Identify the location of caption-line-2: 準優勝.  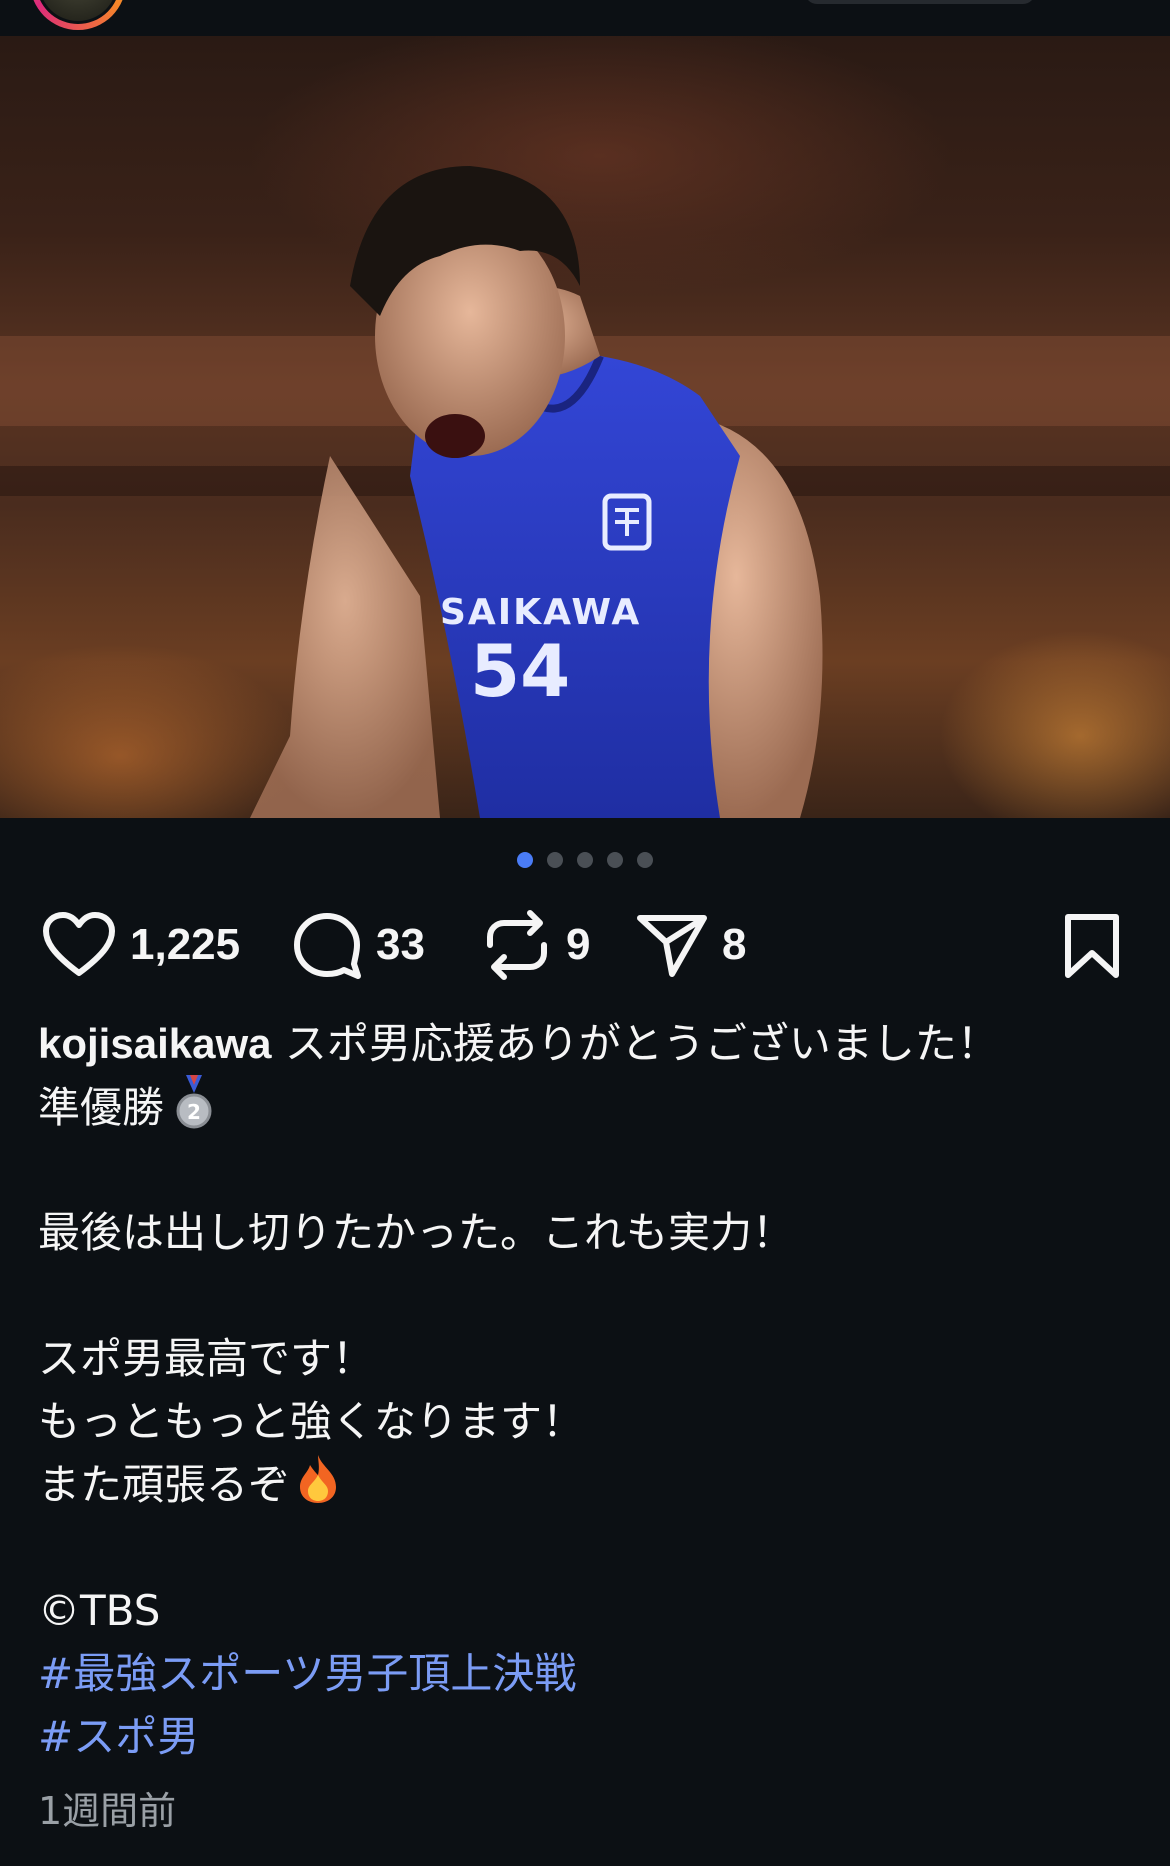
(101, 1107).